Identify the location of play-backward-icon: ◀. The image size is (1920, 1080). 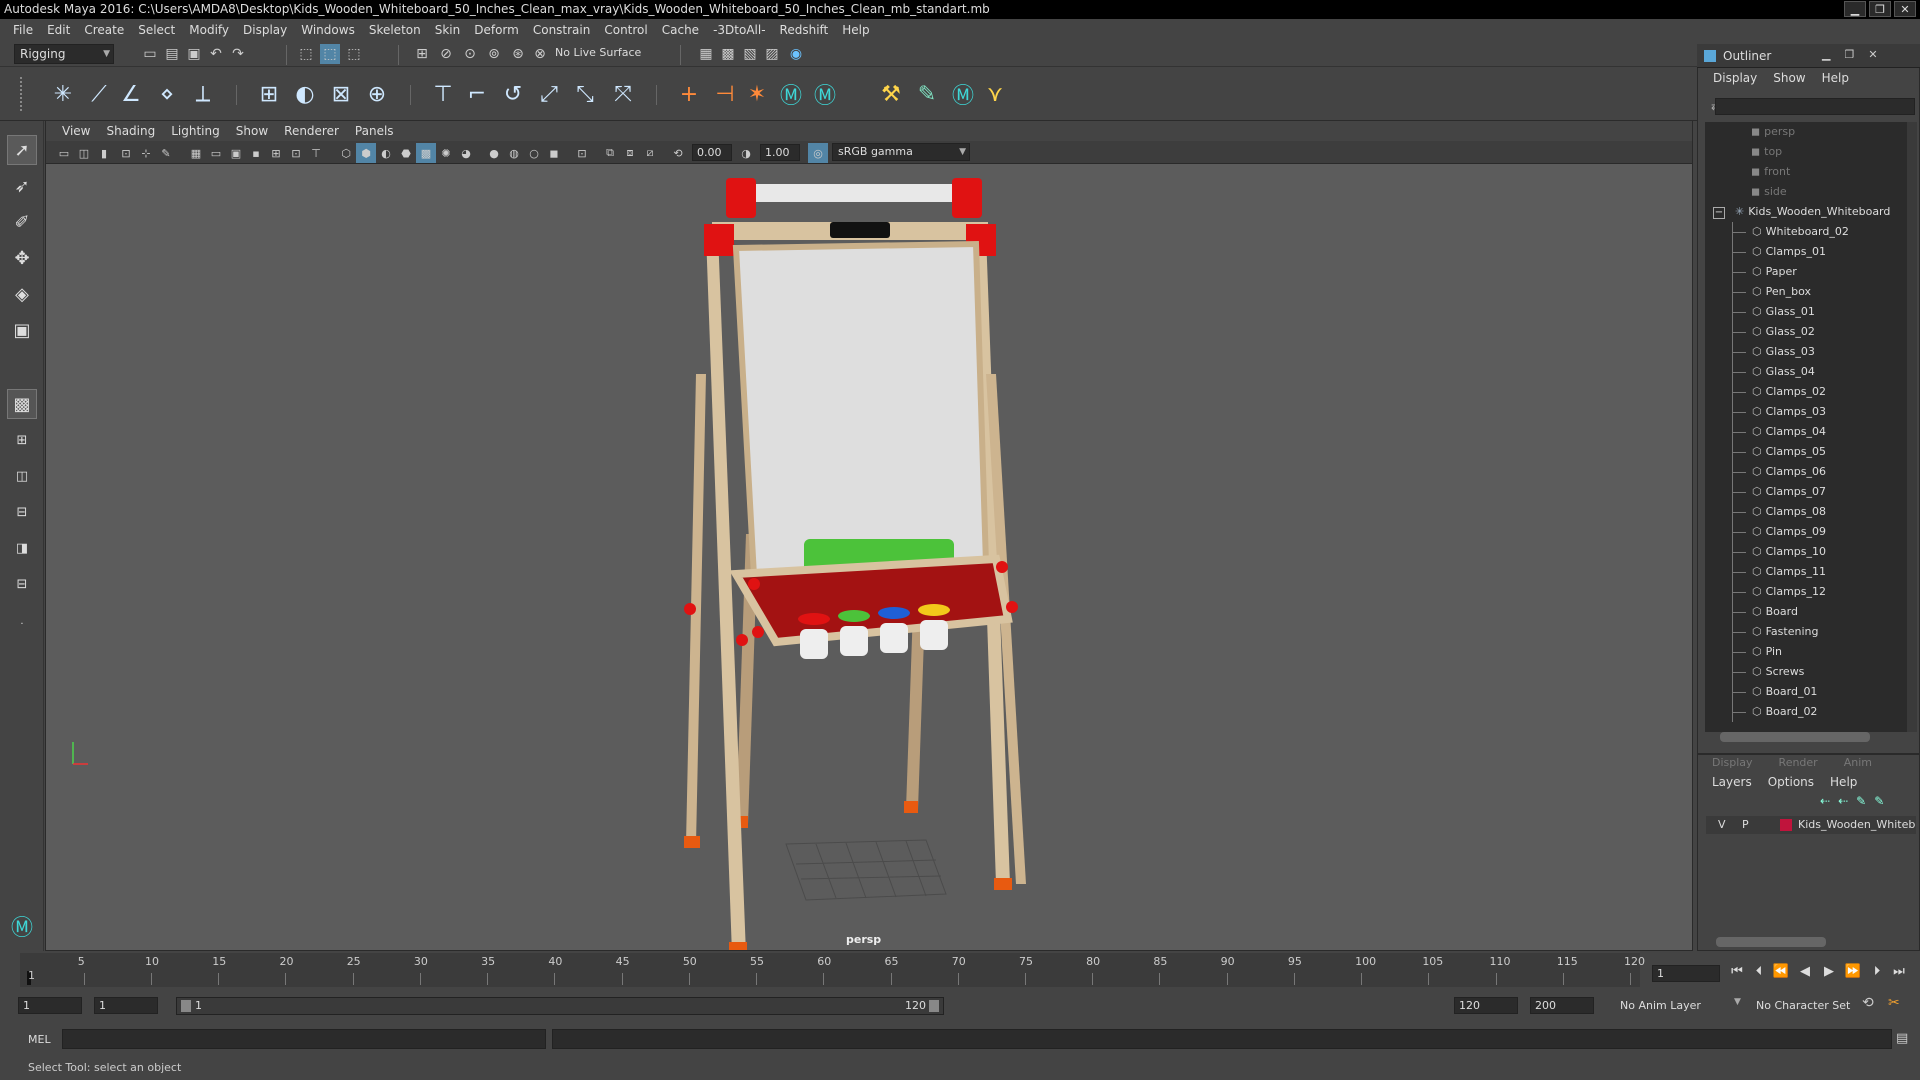
(1805, 972).